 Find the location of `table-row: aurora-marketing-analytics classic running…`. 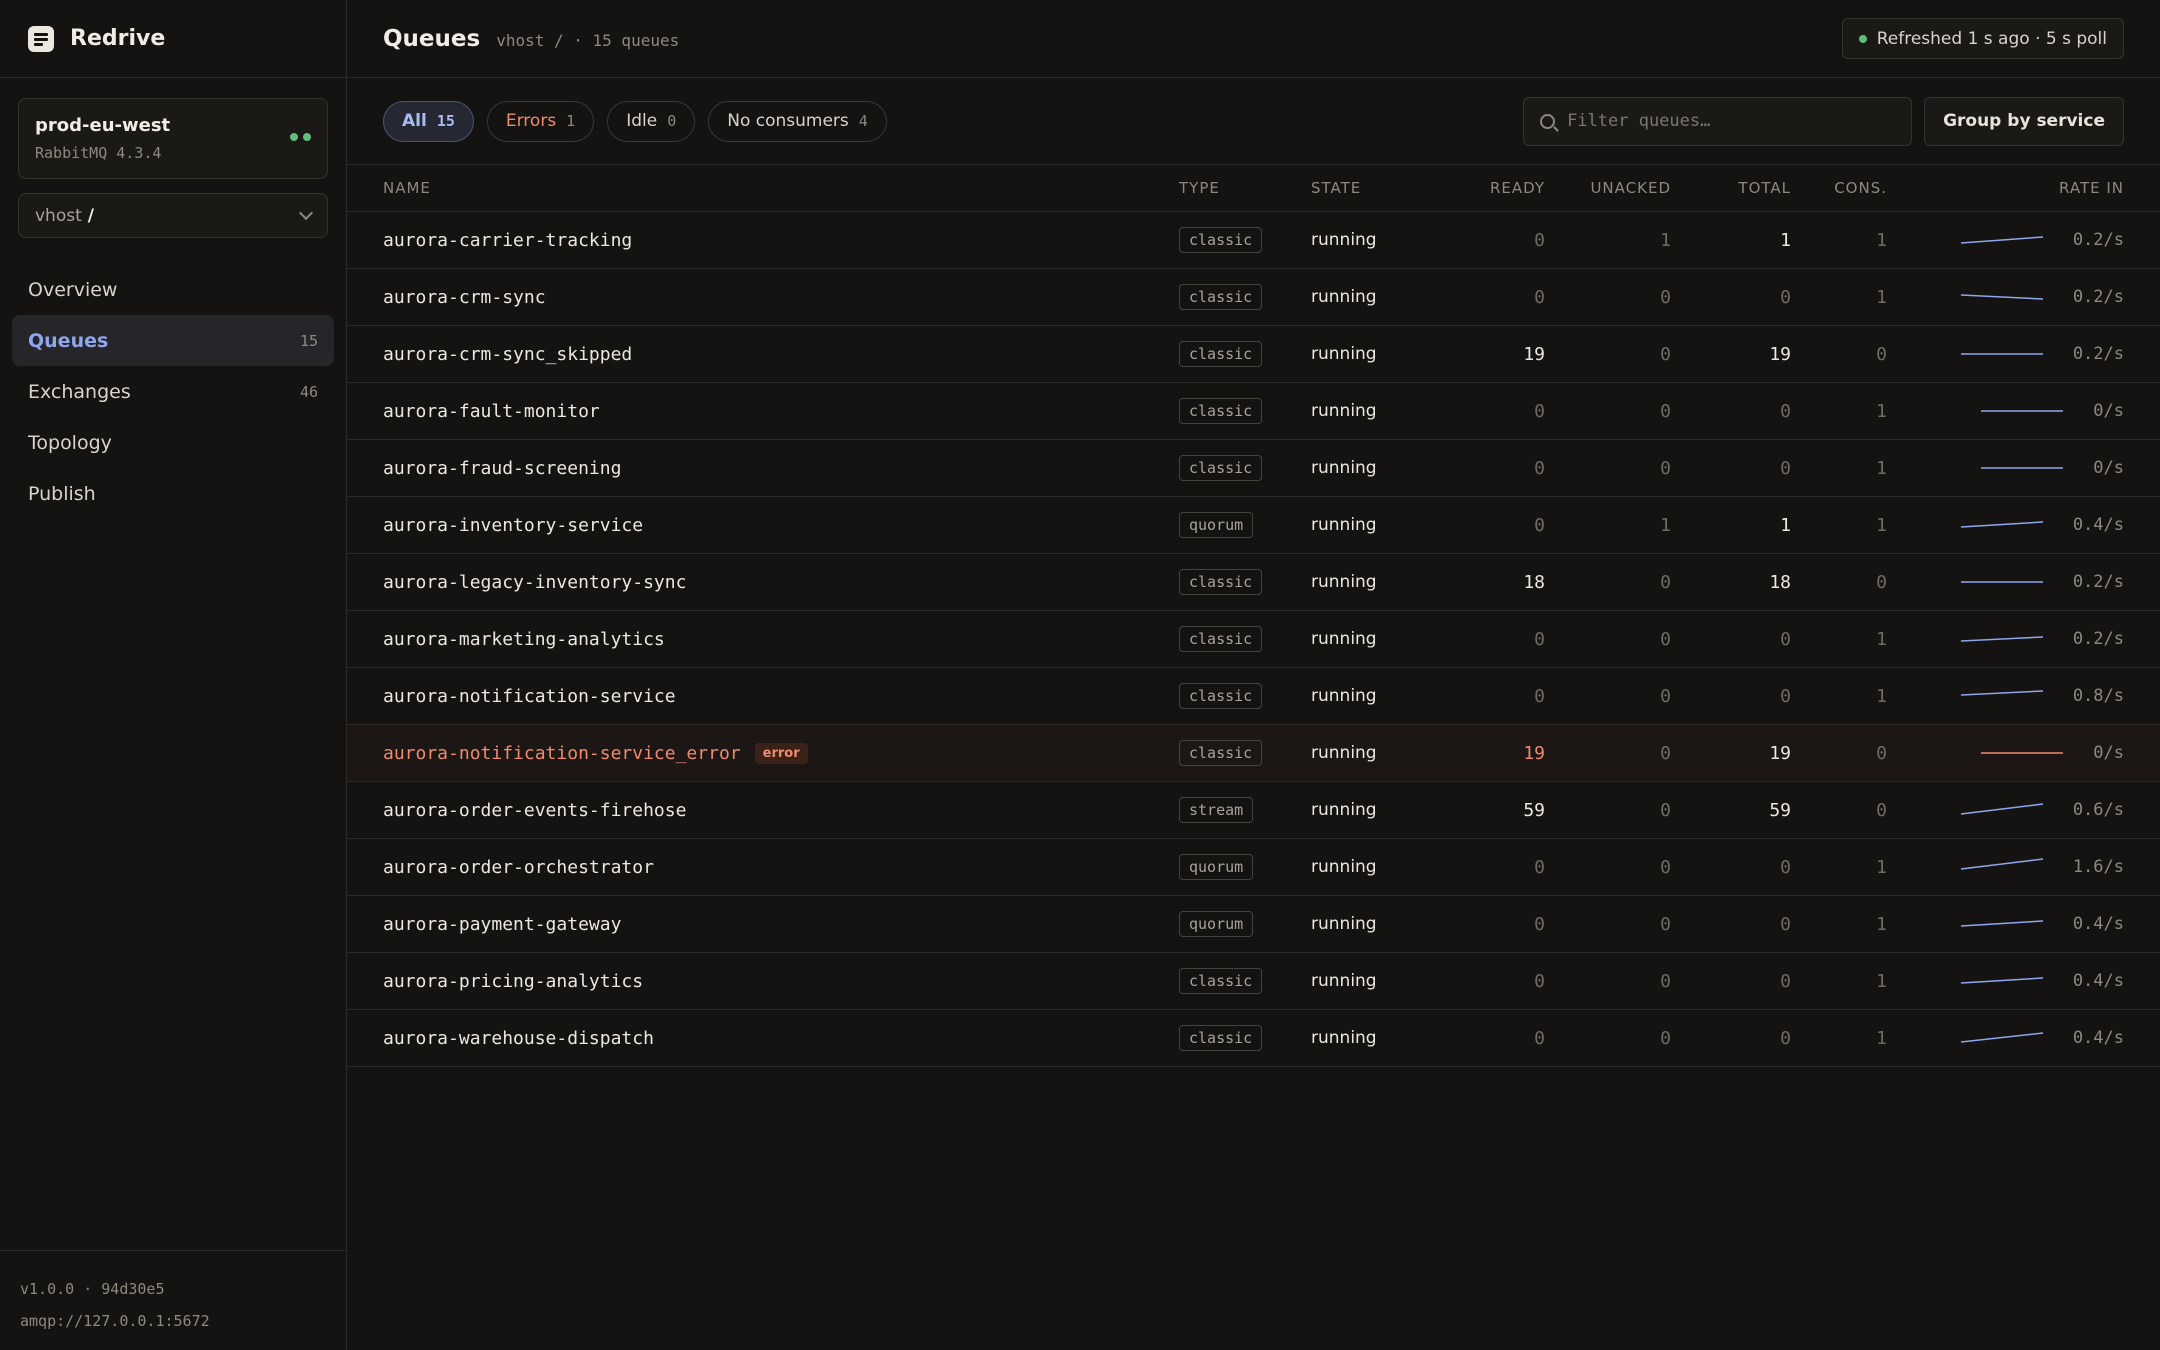

table-row: aurora-marketing-analytics classic running… is located at coordinates (1253, 639).